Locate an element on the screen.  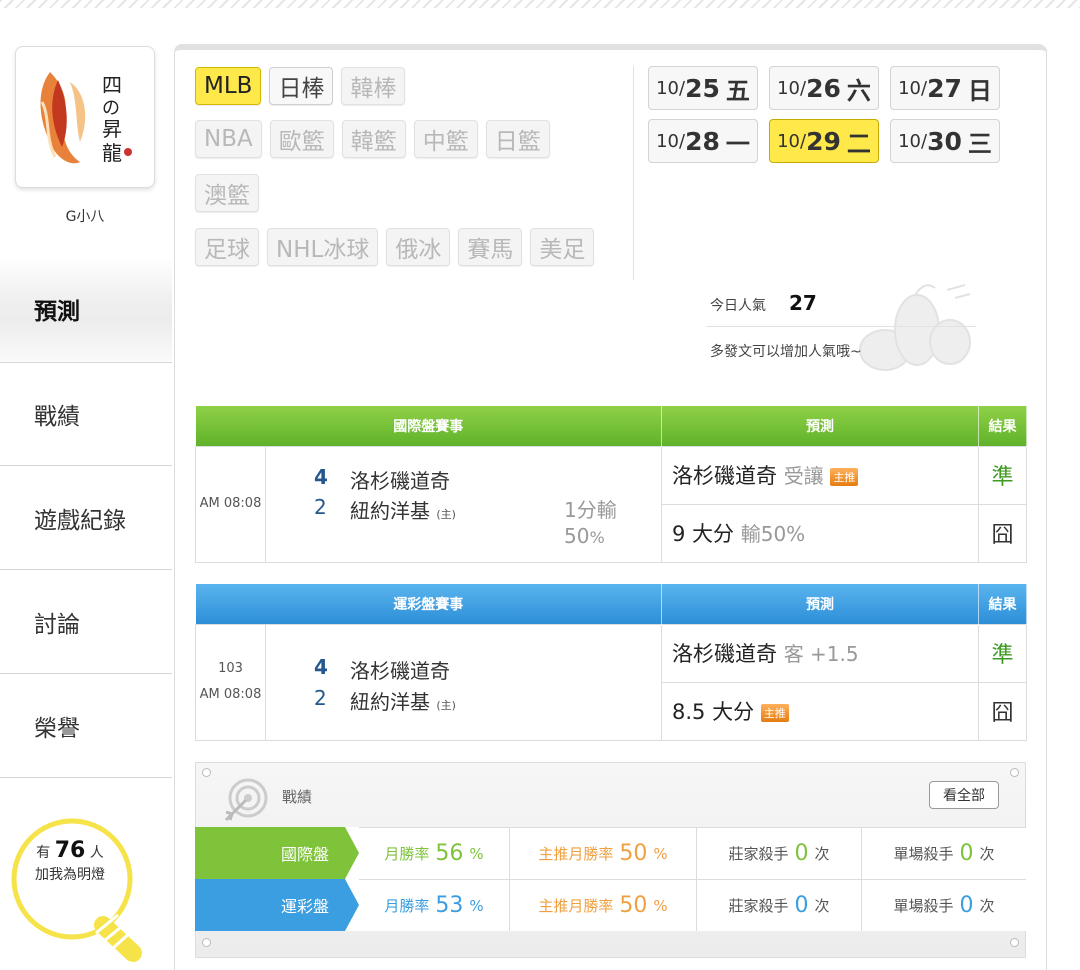
game-teams: 4 洛杉磯道奇 2 紐約洋基 (主) is located at coordinates (463, 682).